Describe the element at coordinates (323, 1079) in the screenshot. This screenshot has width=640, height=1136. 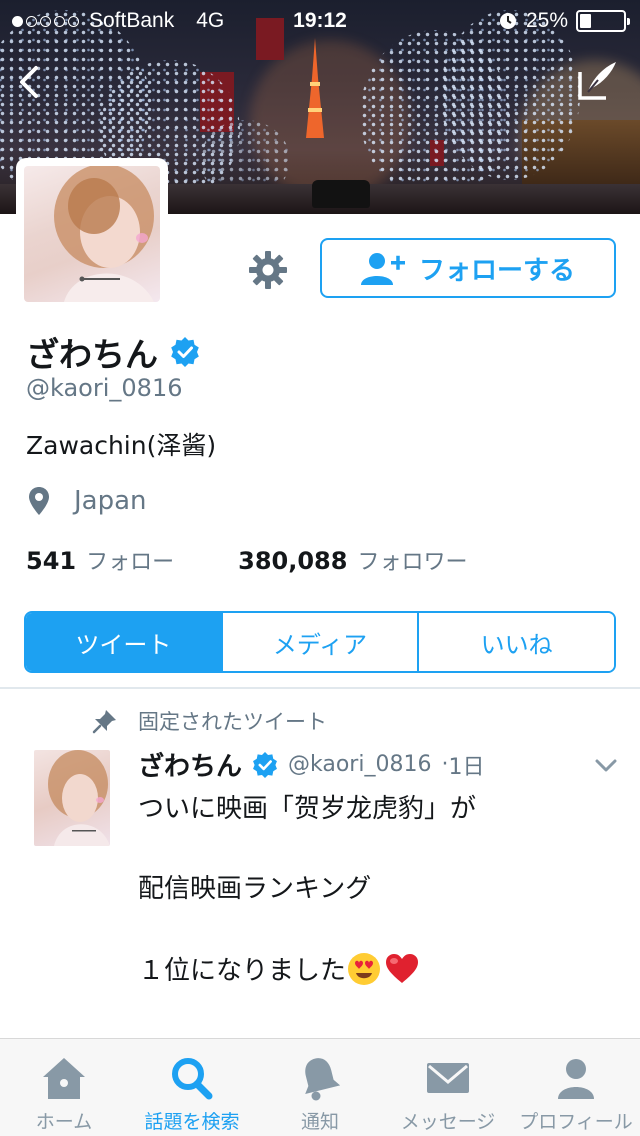
I see `bell-icon` at that location.